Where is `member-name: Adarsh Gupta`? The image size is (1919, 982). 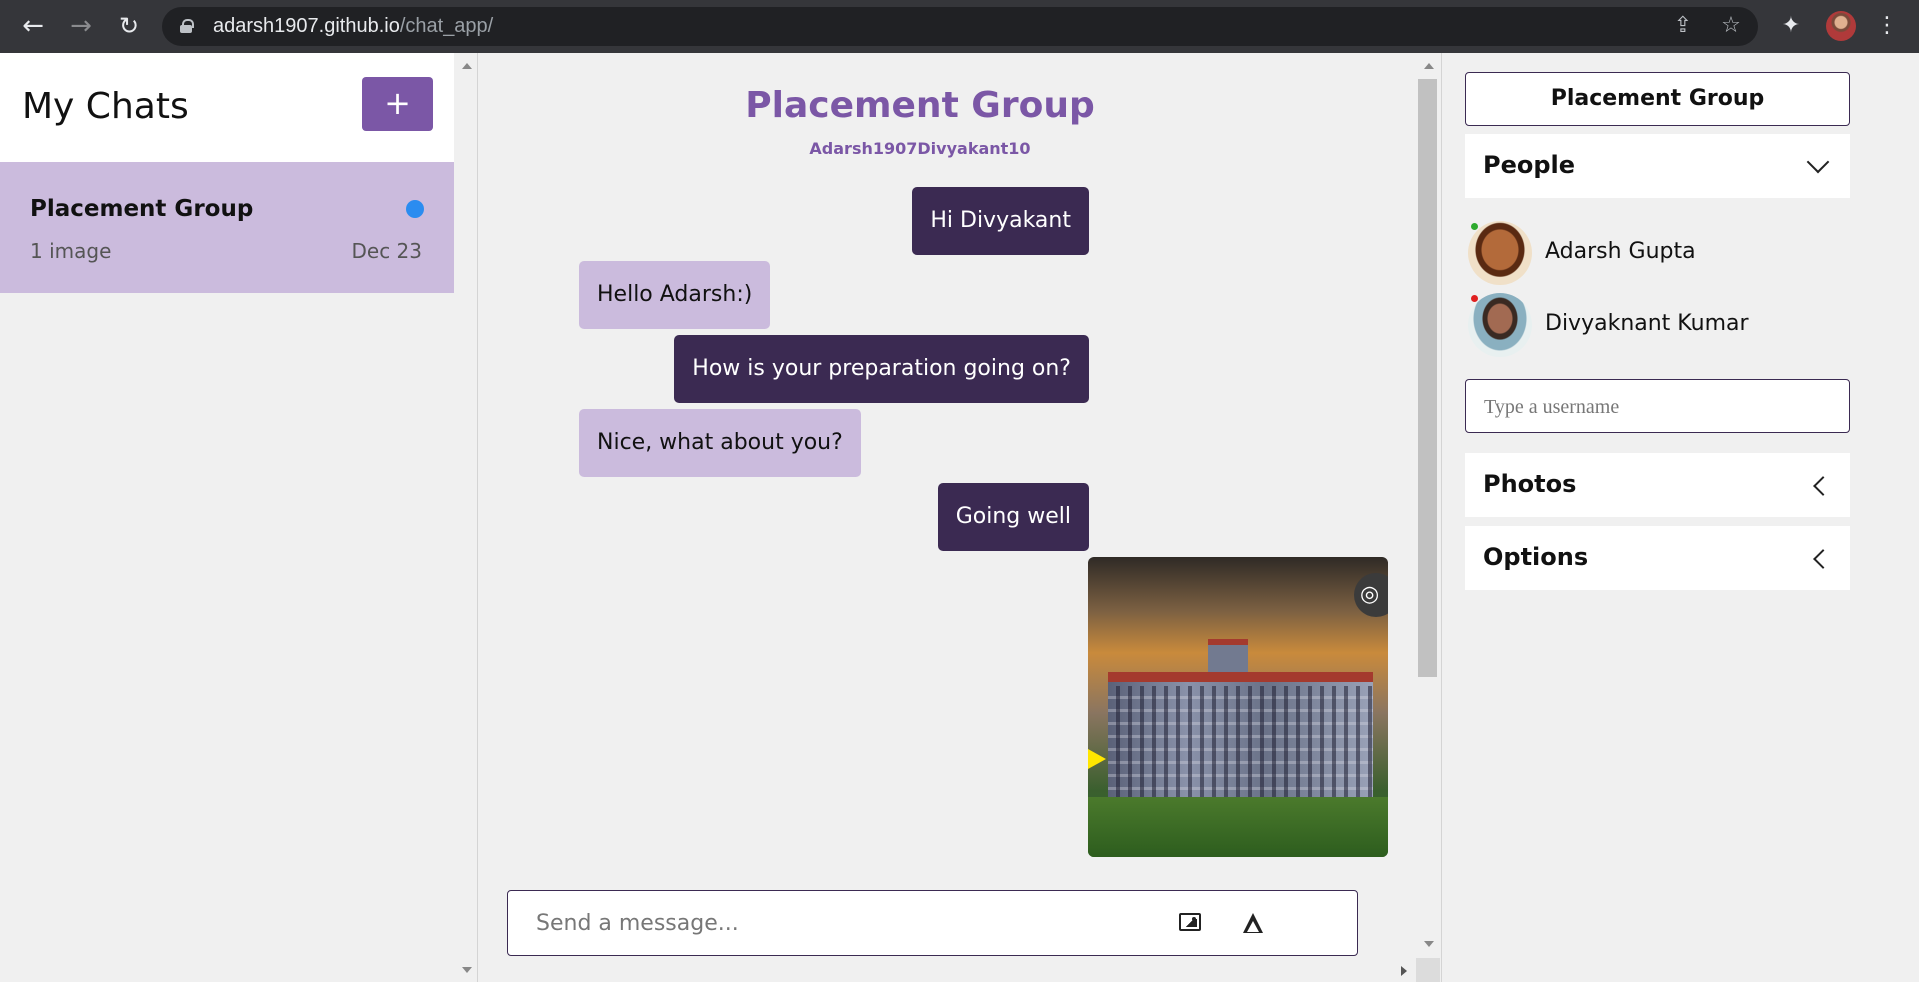
member-name: Adarsh Gupta is located at coordinates (1620, 251).